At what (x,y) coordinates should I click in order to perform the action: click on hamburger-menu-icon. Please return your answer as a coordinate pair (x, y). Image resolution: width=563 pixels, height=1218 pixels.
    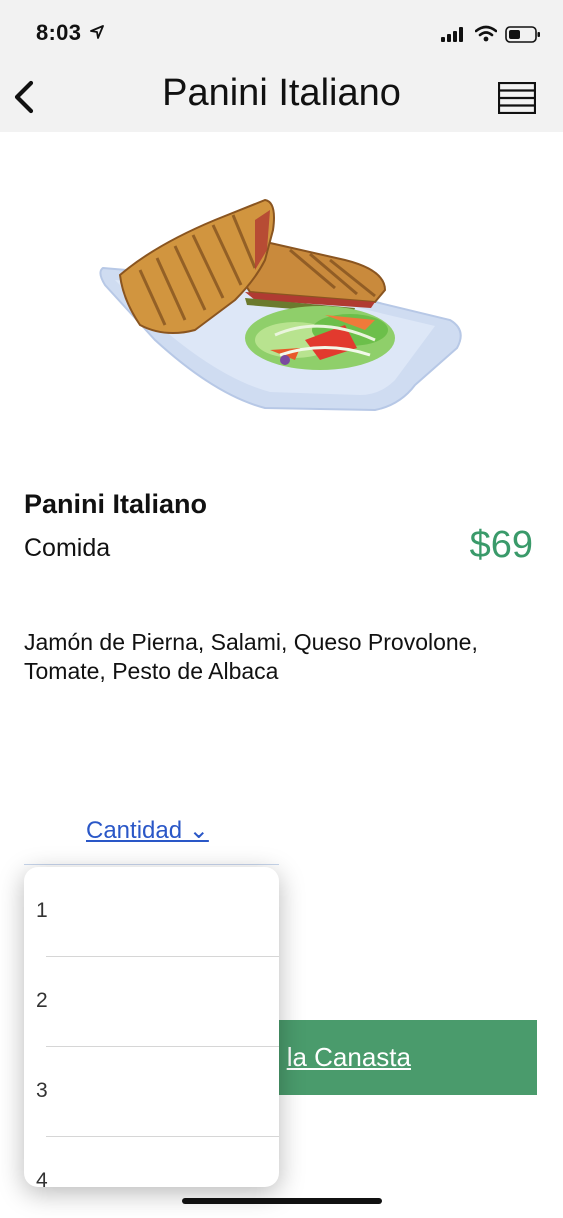
    Looking at the image, I should click on (517, 98).